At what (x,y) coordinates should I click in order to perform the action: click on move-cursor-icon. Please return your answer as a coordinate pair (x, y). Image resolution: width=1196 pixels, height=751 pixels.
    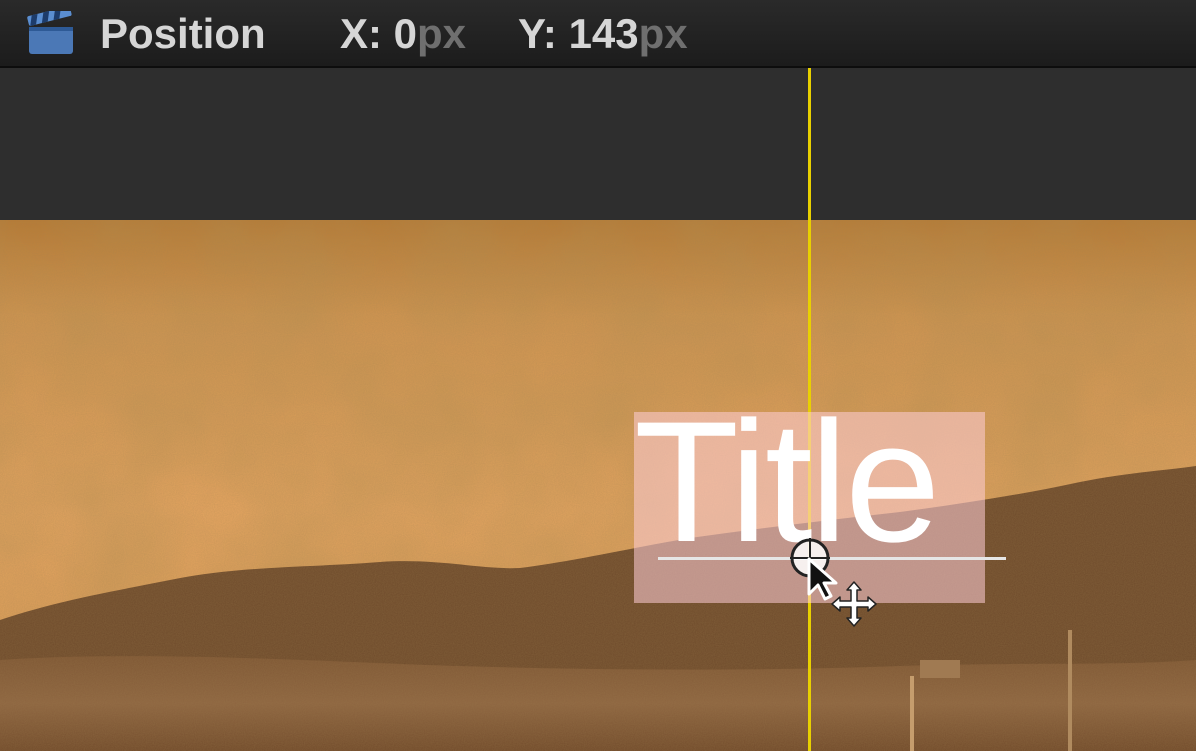
    Looking at the image, I should click on (854, 604).